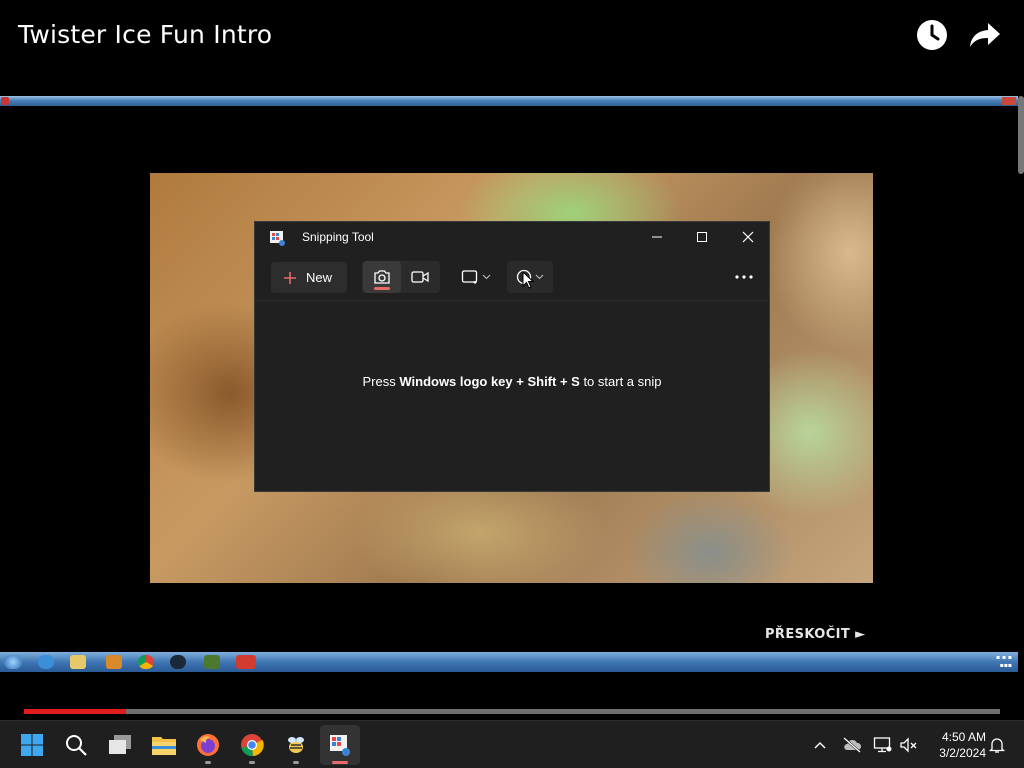 Image resolution: width=1024 pixels, height=768 pixels. I want to click on snipping-tool-icon, so click(340, 745).